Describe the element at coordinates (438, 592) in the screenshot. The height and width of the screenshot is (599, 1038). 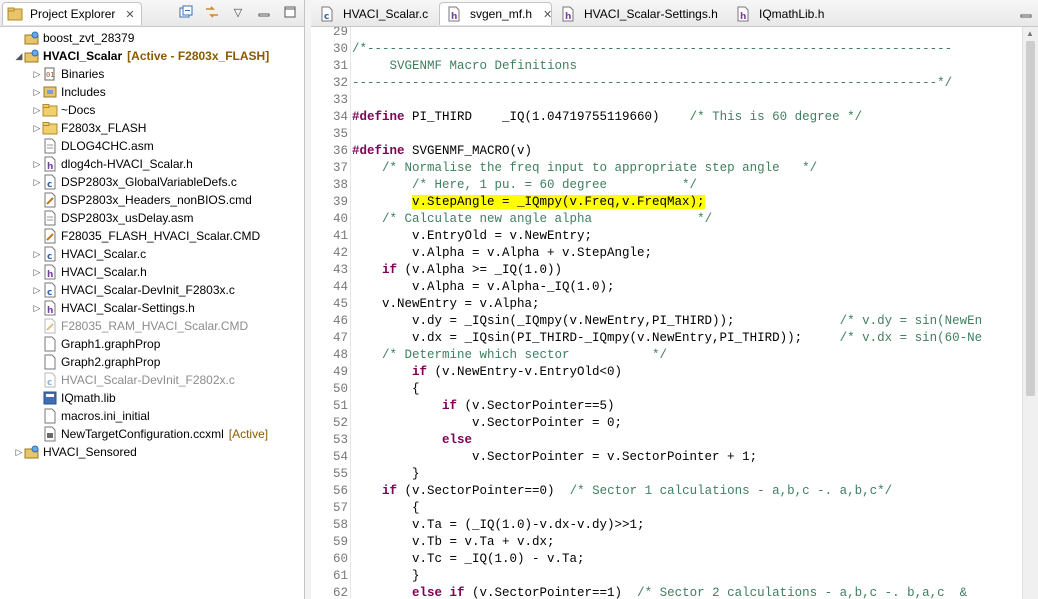
I see `keyword-token: else if` at that location.